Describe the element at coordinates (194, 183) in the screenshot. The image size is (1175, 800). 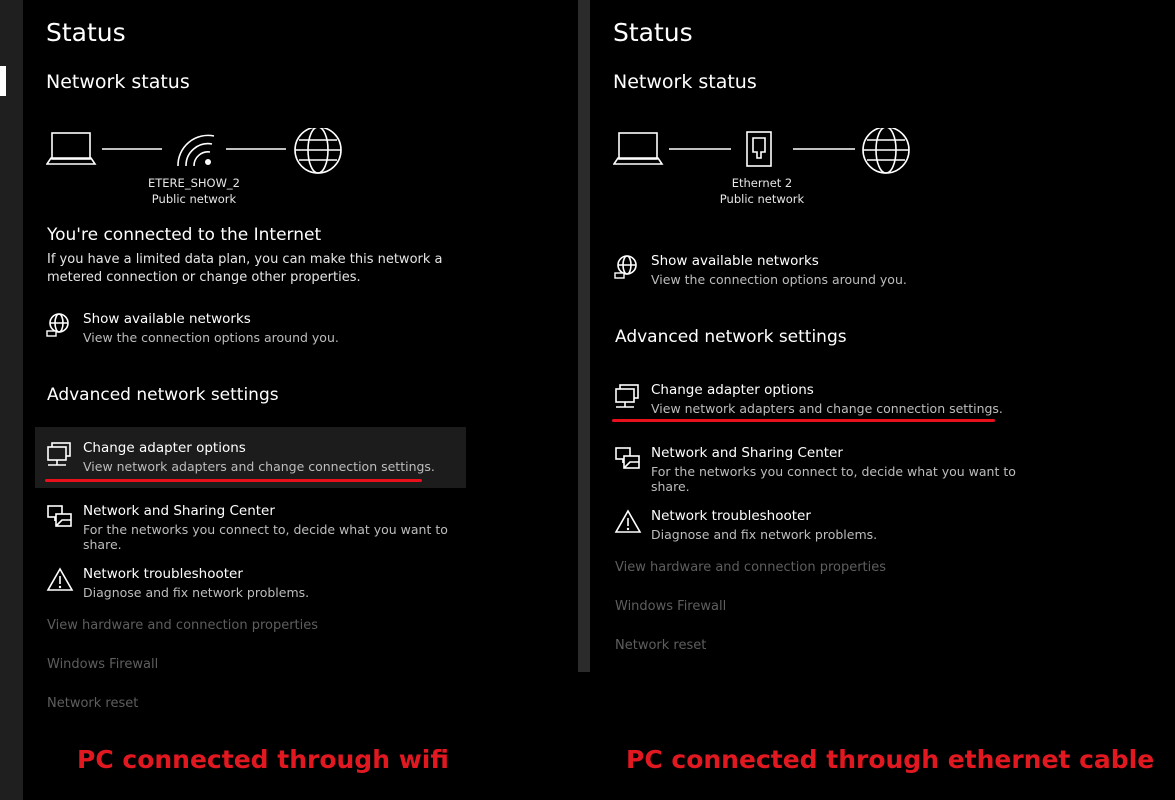
I see `network-name: ETERE_SHOW_2` at that location.